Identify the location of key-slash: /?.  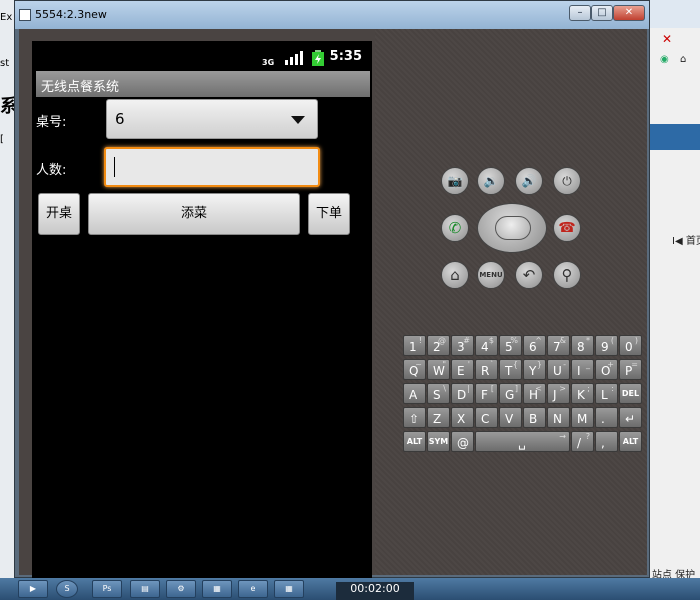
(582, 441).